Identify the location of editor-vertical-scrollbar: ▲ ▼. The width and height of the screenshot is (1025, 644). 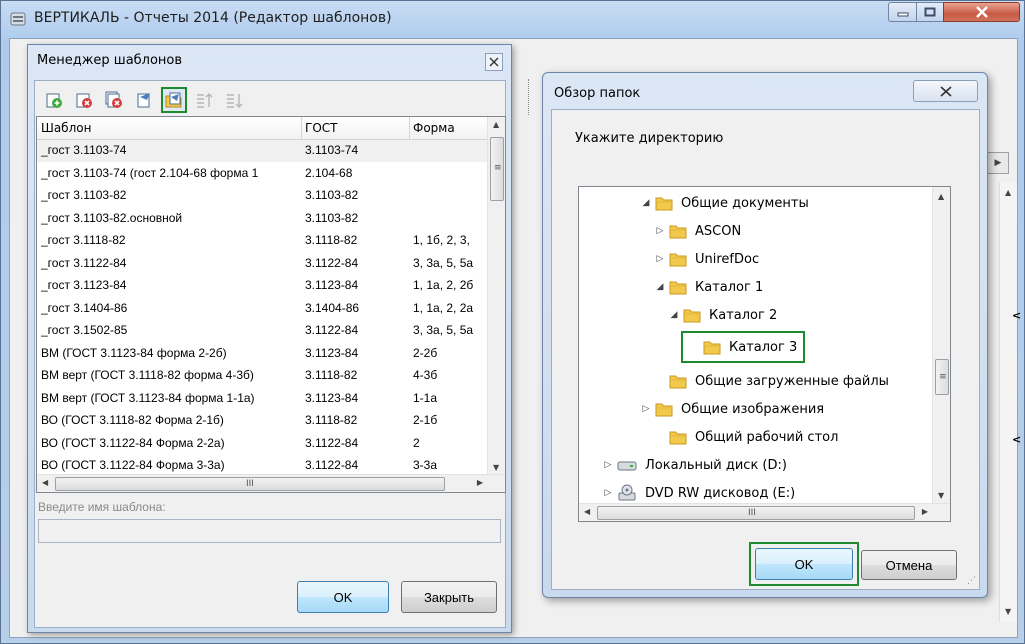
(1008, 402).